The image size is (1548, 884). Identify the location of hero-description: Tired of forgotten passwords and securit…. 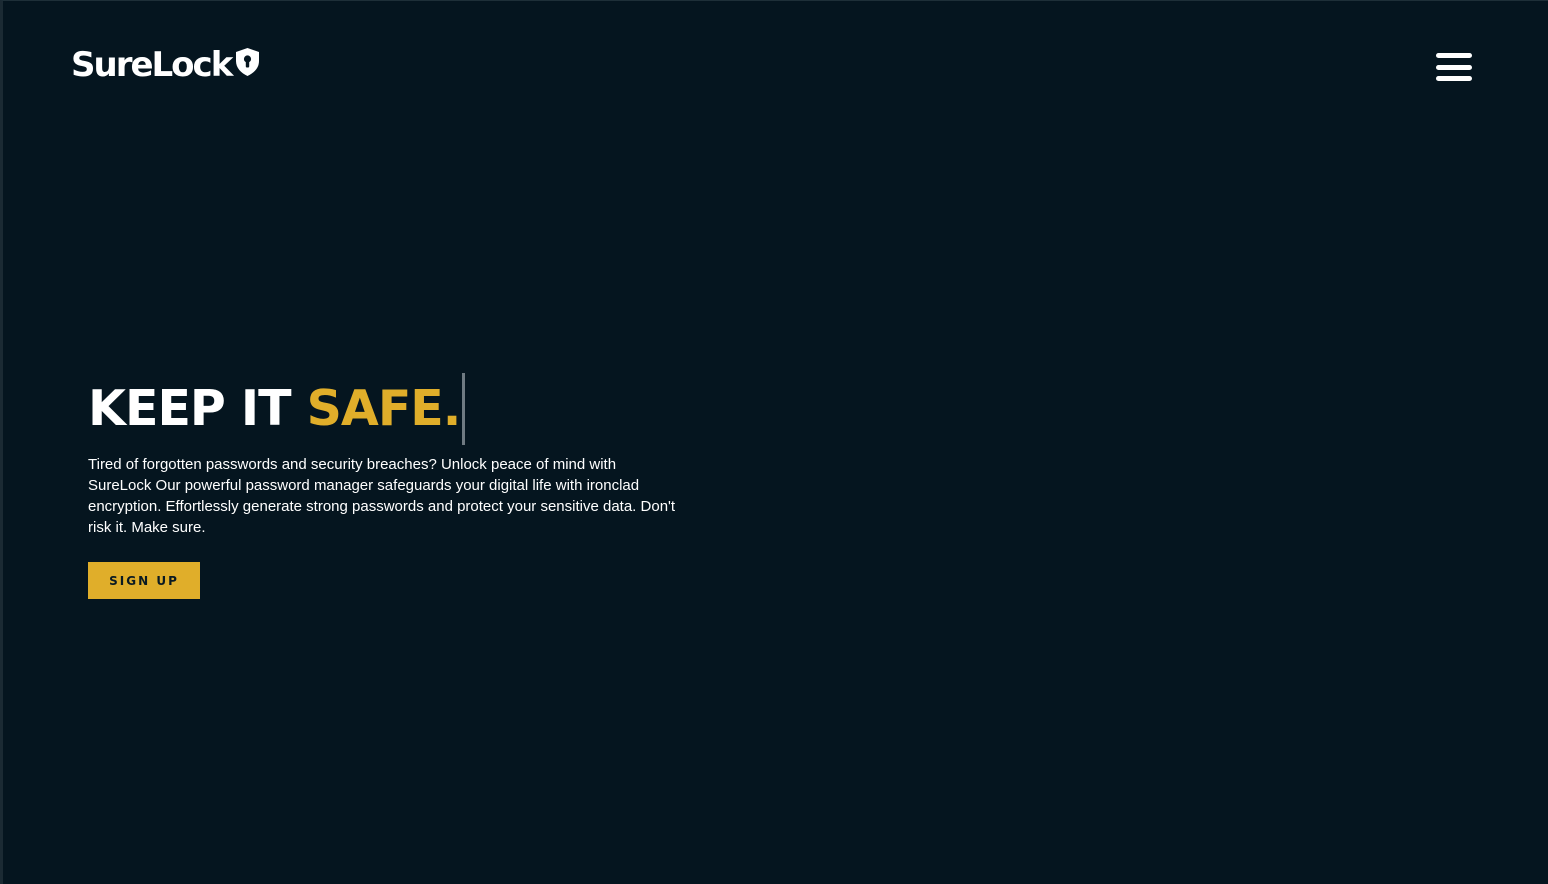
(382, 496).